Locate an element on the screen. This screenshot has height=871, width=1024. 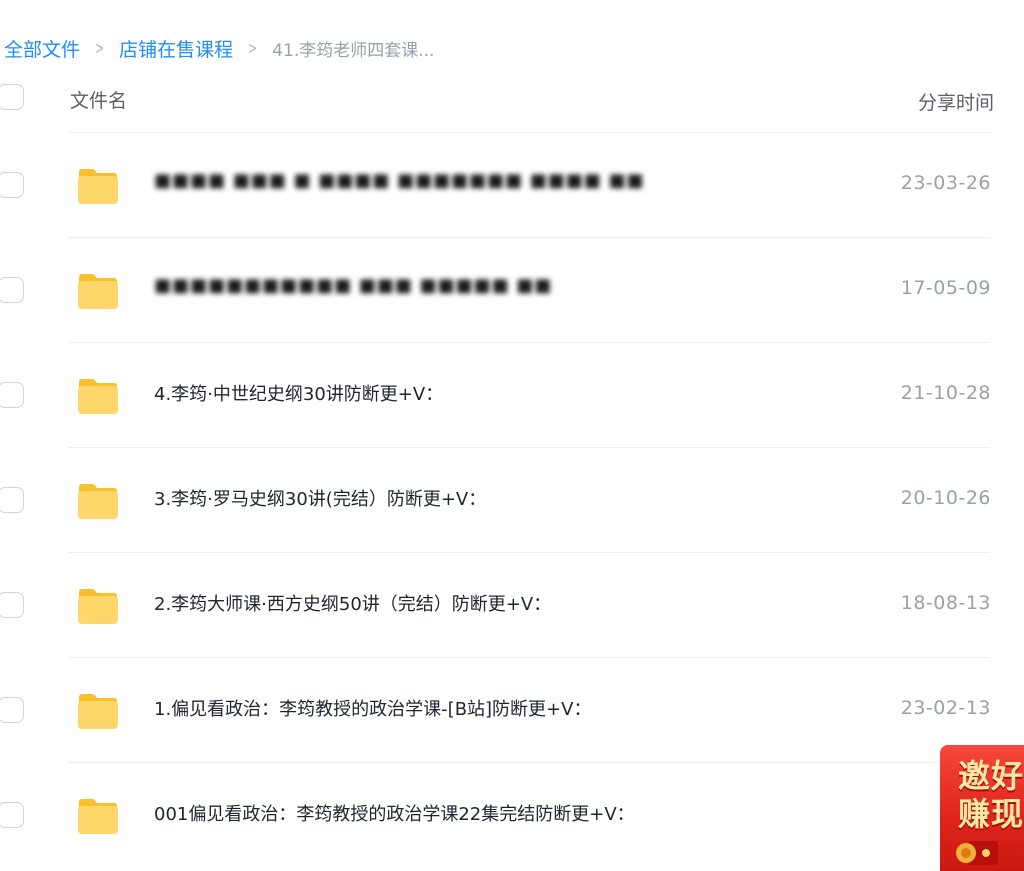
file-name: 001偏见看政治：李筠教授的政治学课22集完结防断更+V： is located at coordinates (394, 813).